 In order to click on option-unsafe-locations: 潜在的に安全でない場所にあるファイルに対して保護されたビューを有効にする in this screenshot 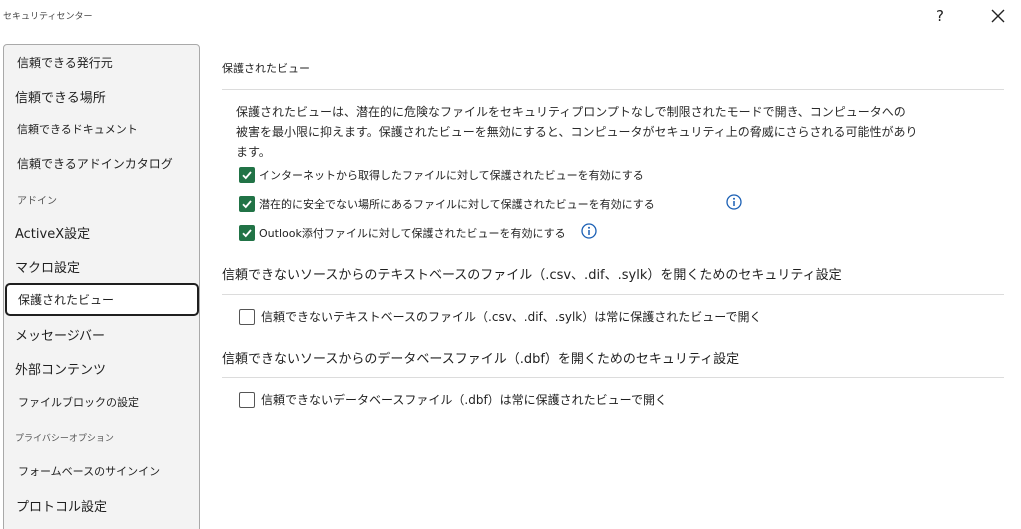, I will do `click(447, 204)`.